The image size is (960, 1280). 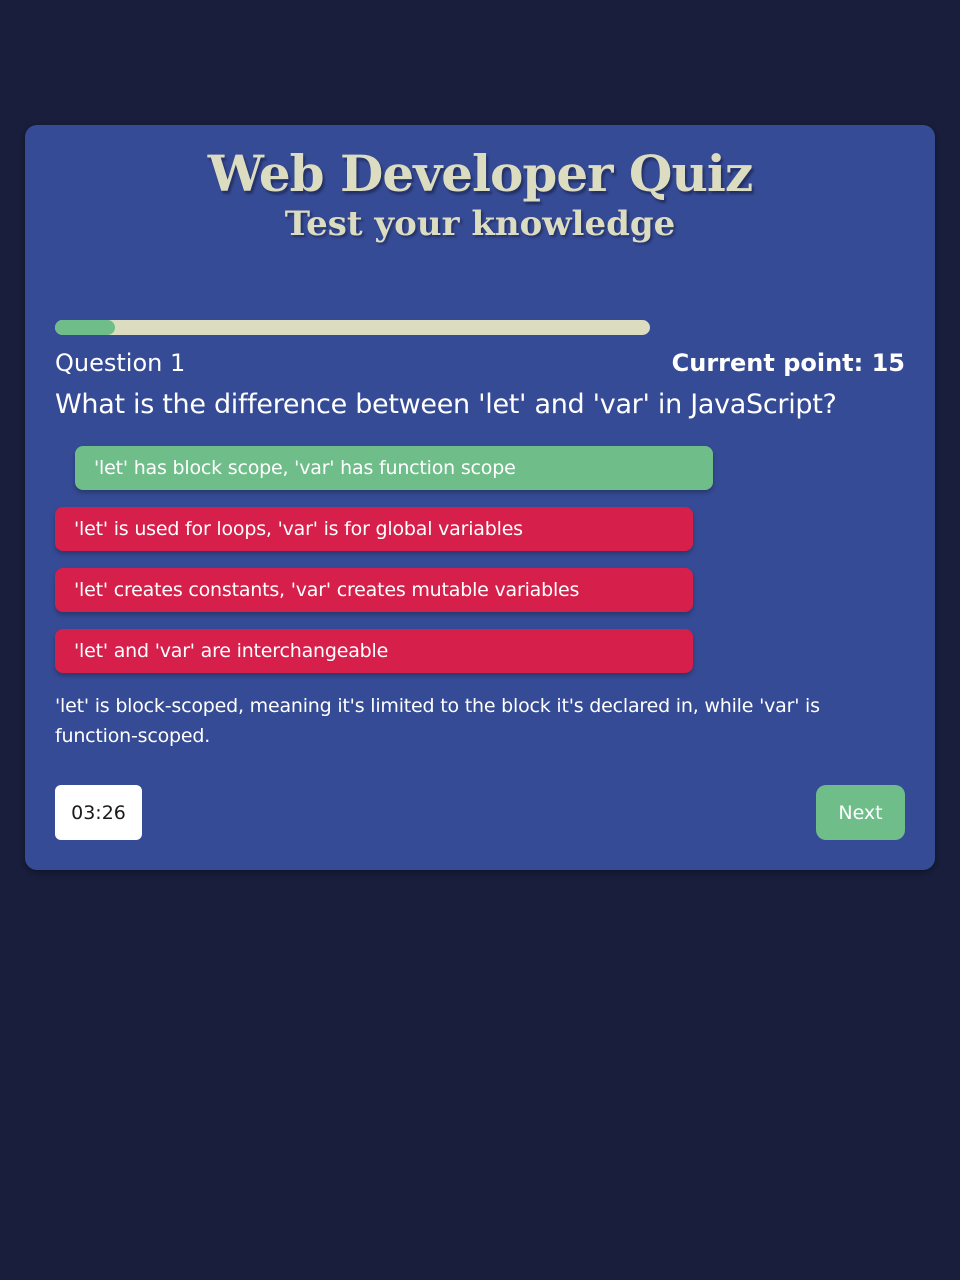 I want to click on quiz-subtitle: Test your knowledge, so click(x=480, y=224).